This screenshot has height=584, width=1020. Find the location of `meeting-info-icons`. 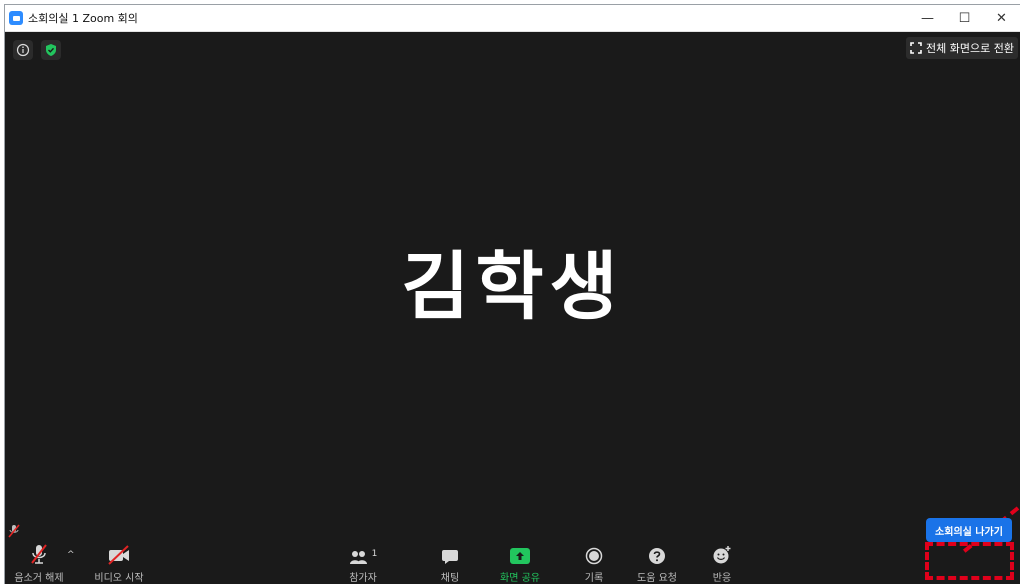

meeting-info-icons is located at coordinates (37, 50).